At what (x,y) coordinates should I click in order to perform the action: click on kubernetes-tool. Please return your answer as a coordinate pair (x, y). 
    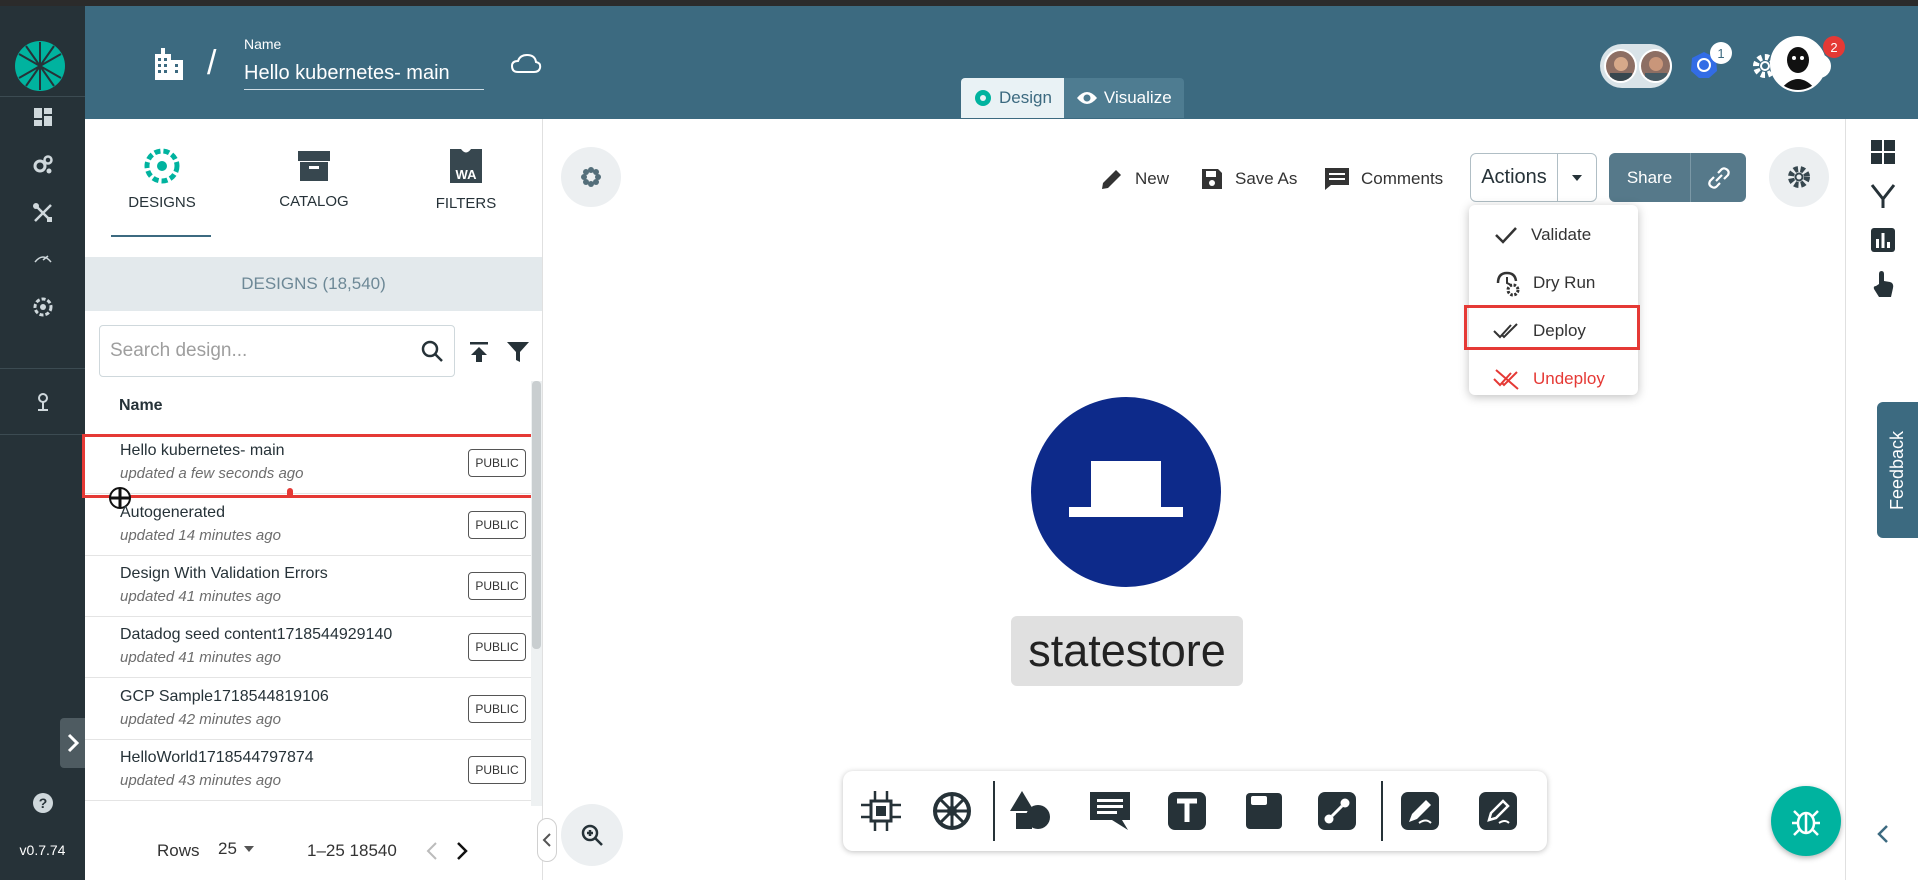
    Looking at the image, I should click on (952, 811).